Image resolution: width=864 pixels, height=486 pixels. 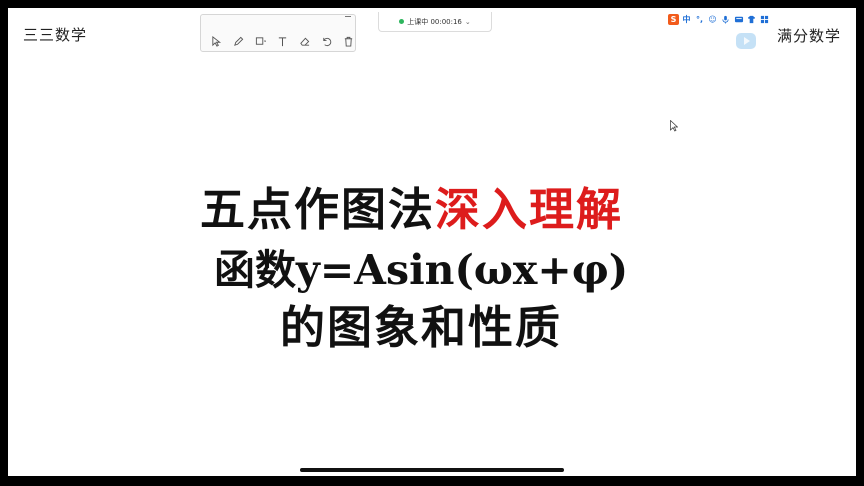 What do you see at coordinates (529, 209) in the screenshot?
I see `slide-title-line1-red: 深入理解` at bounding box center [529, 209].